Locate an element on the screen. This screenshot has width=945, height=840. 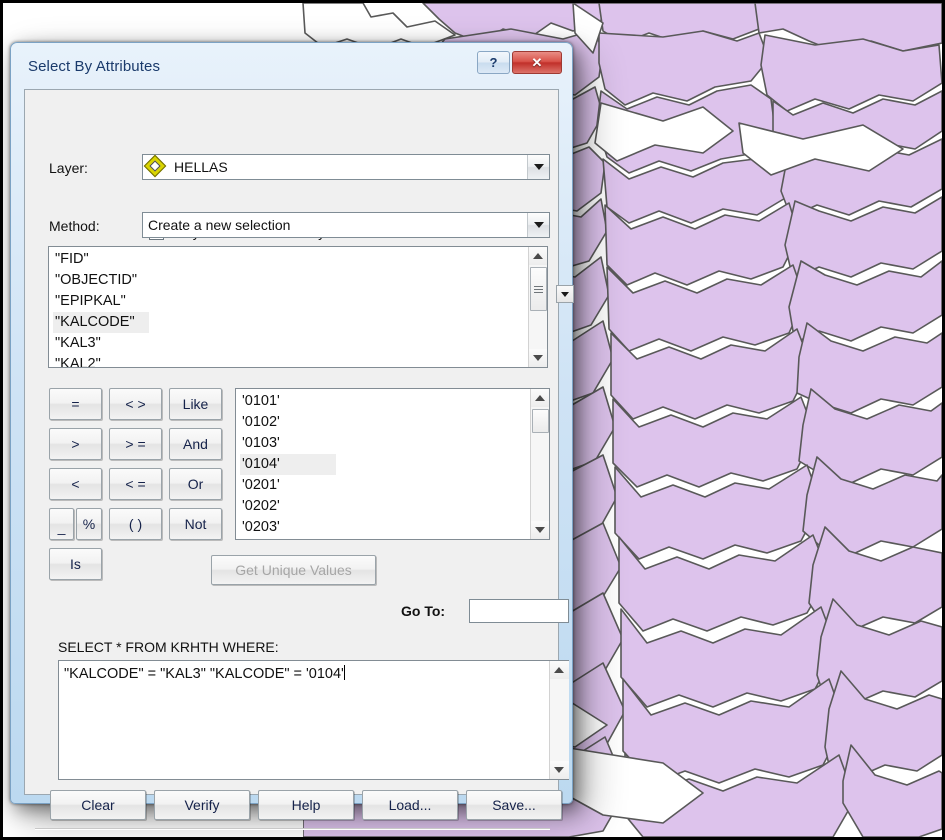
operator-less-button: < is located at coordinates (75, 484).